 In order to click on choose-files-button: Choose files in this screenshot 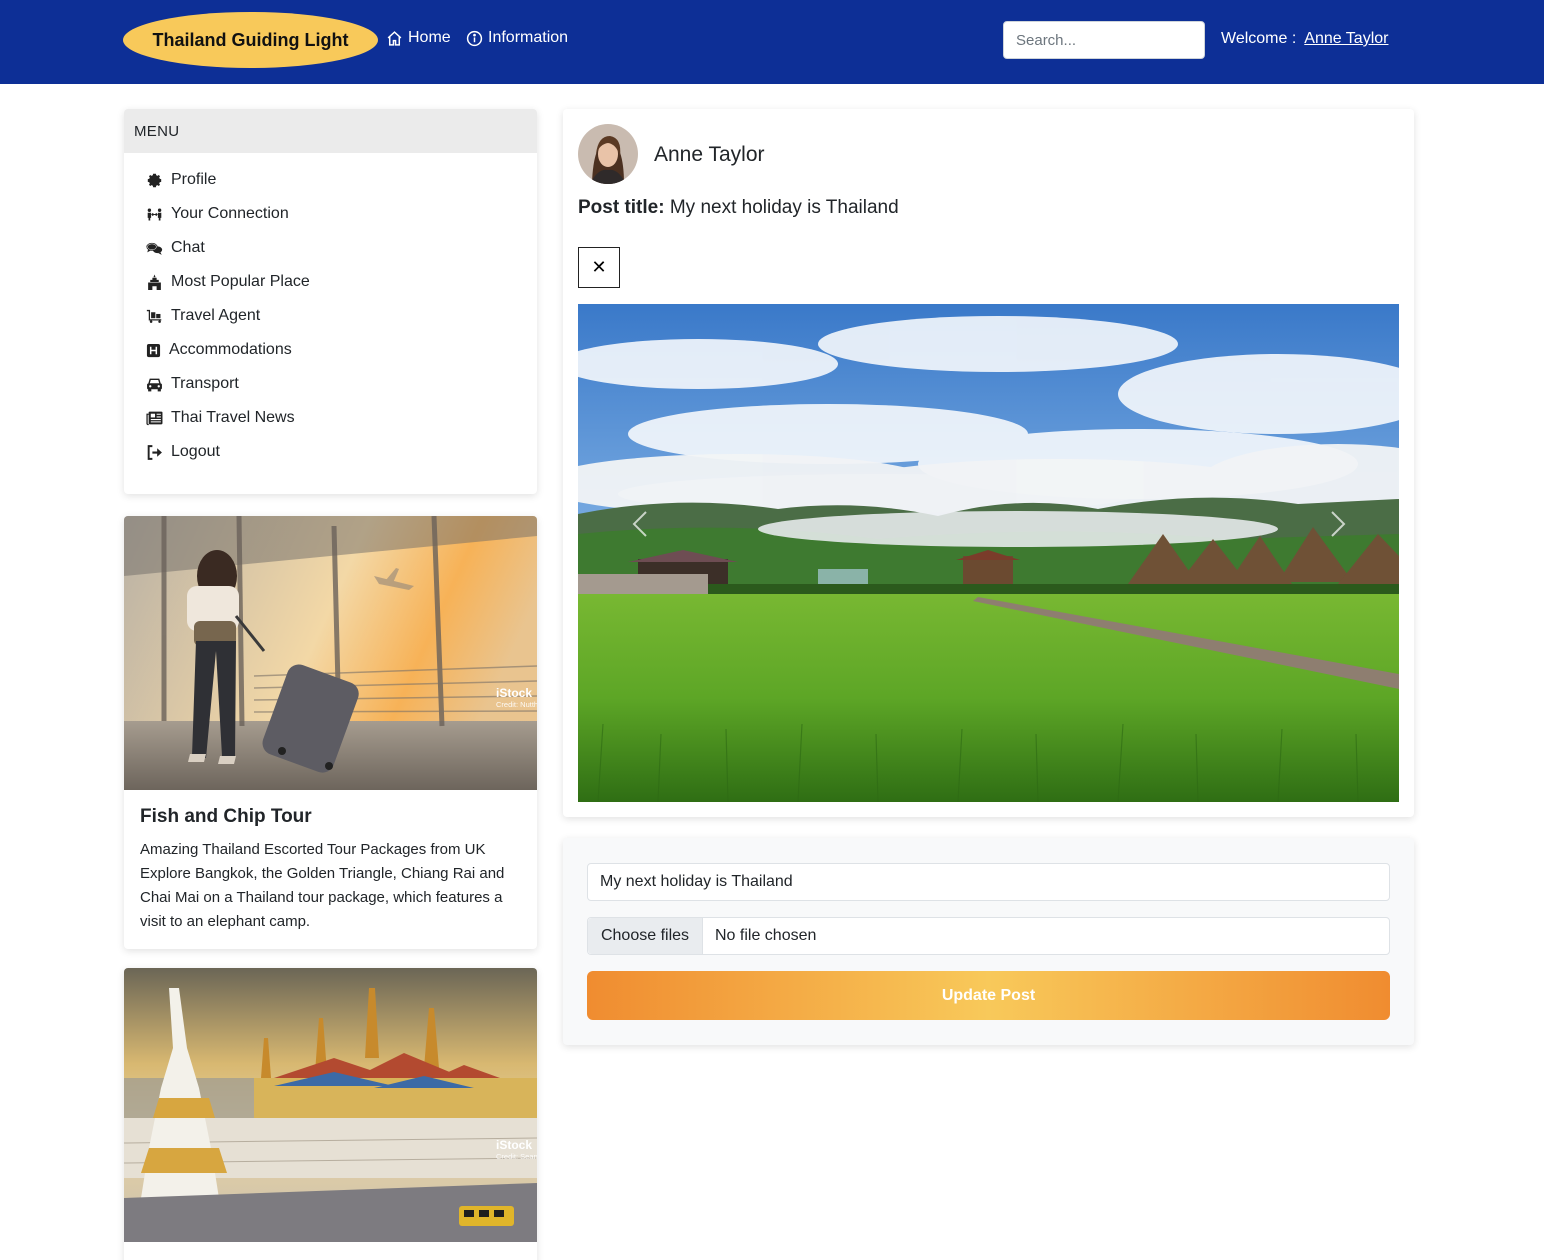, I will do `click(645, 936)`.